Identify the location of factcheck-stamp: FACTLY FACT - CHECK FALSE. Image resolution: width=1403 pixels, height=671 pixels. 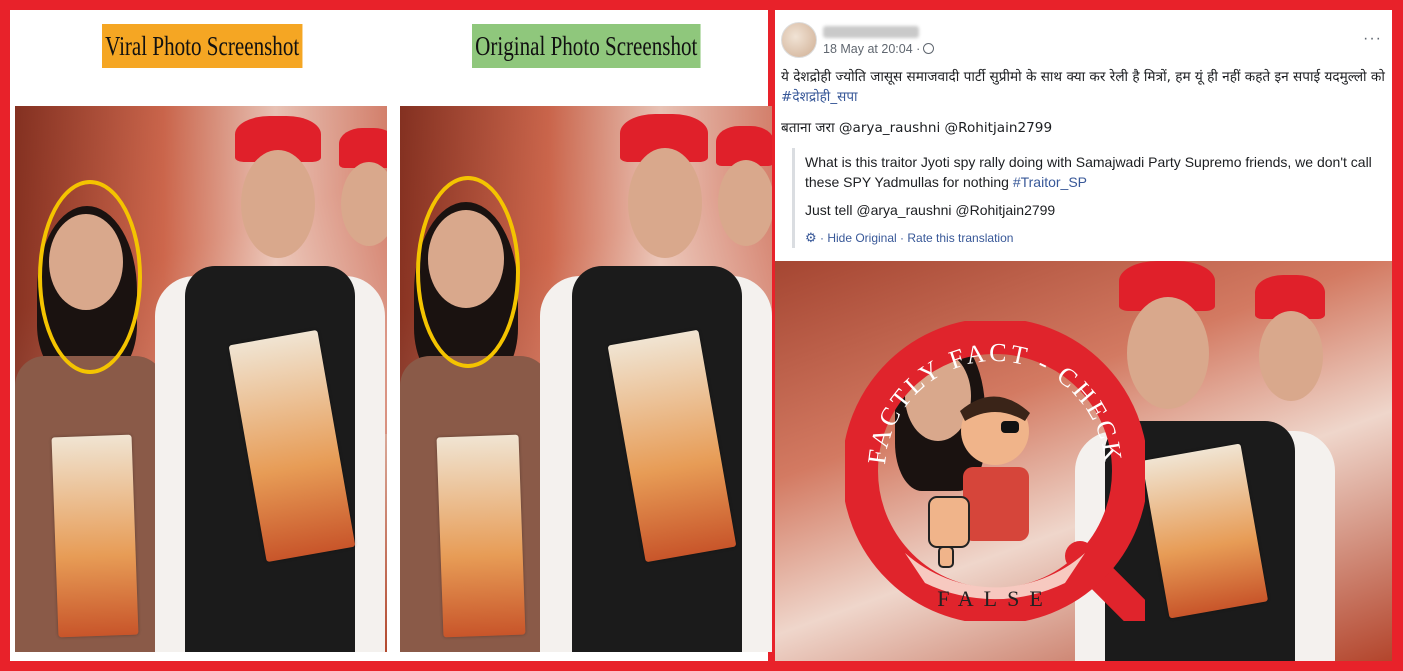
(995, 471).